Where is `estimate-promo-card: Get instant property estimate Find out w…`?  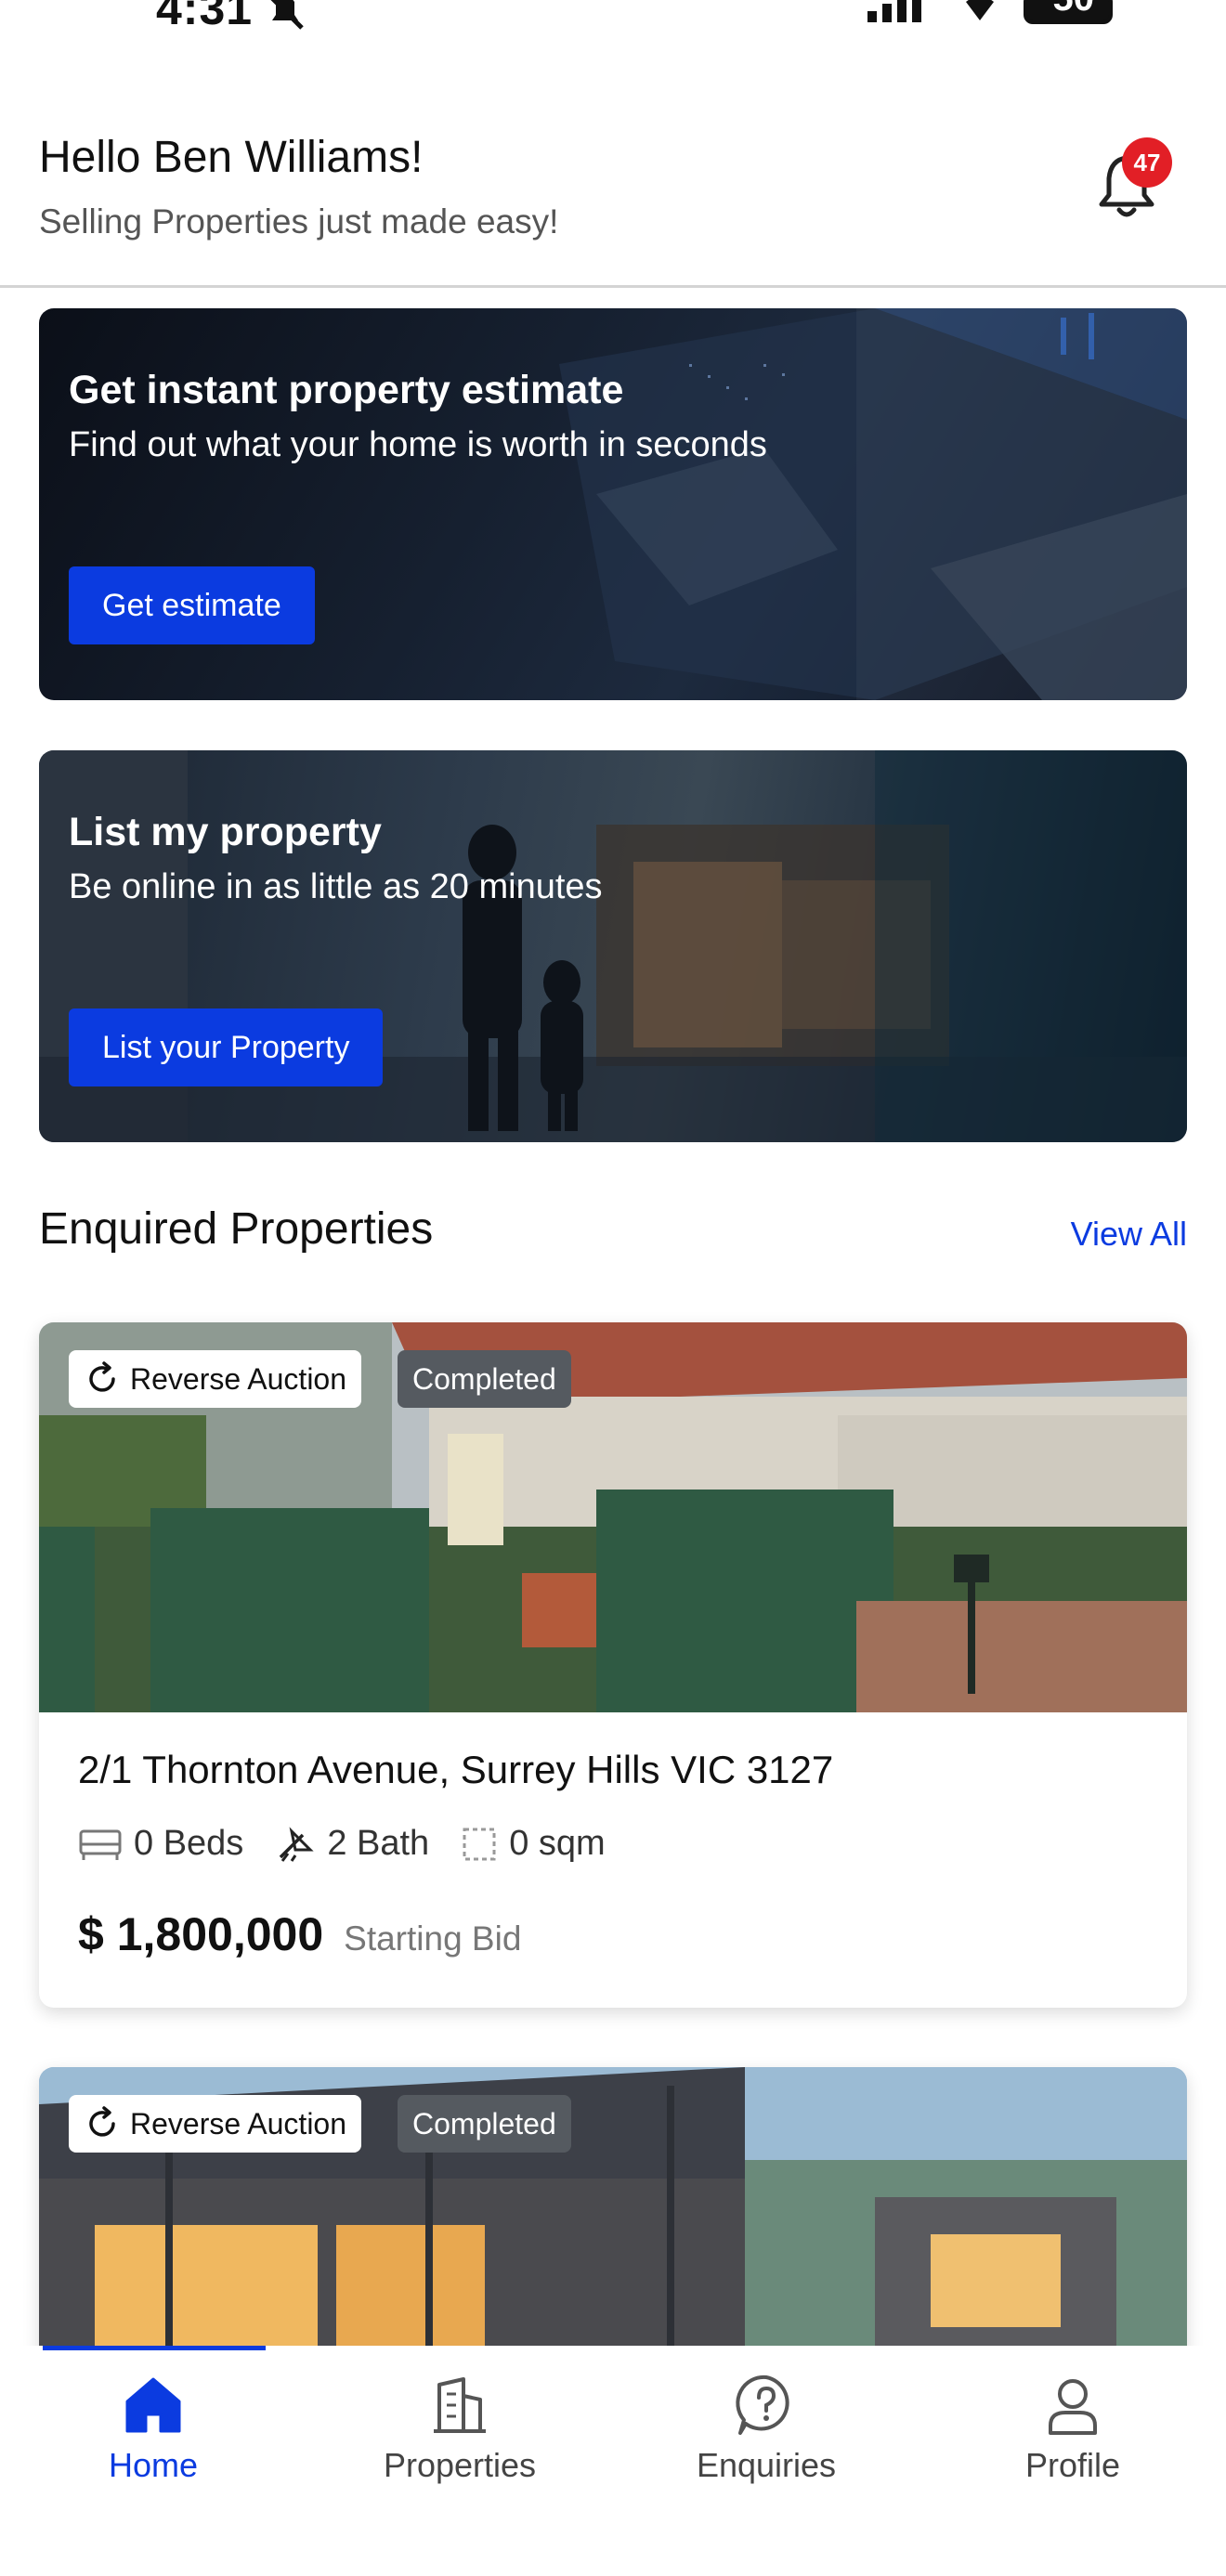
estimate-promo-card: Get instant property estimate Find out w… is located at coordinates (613, 504).